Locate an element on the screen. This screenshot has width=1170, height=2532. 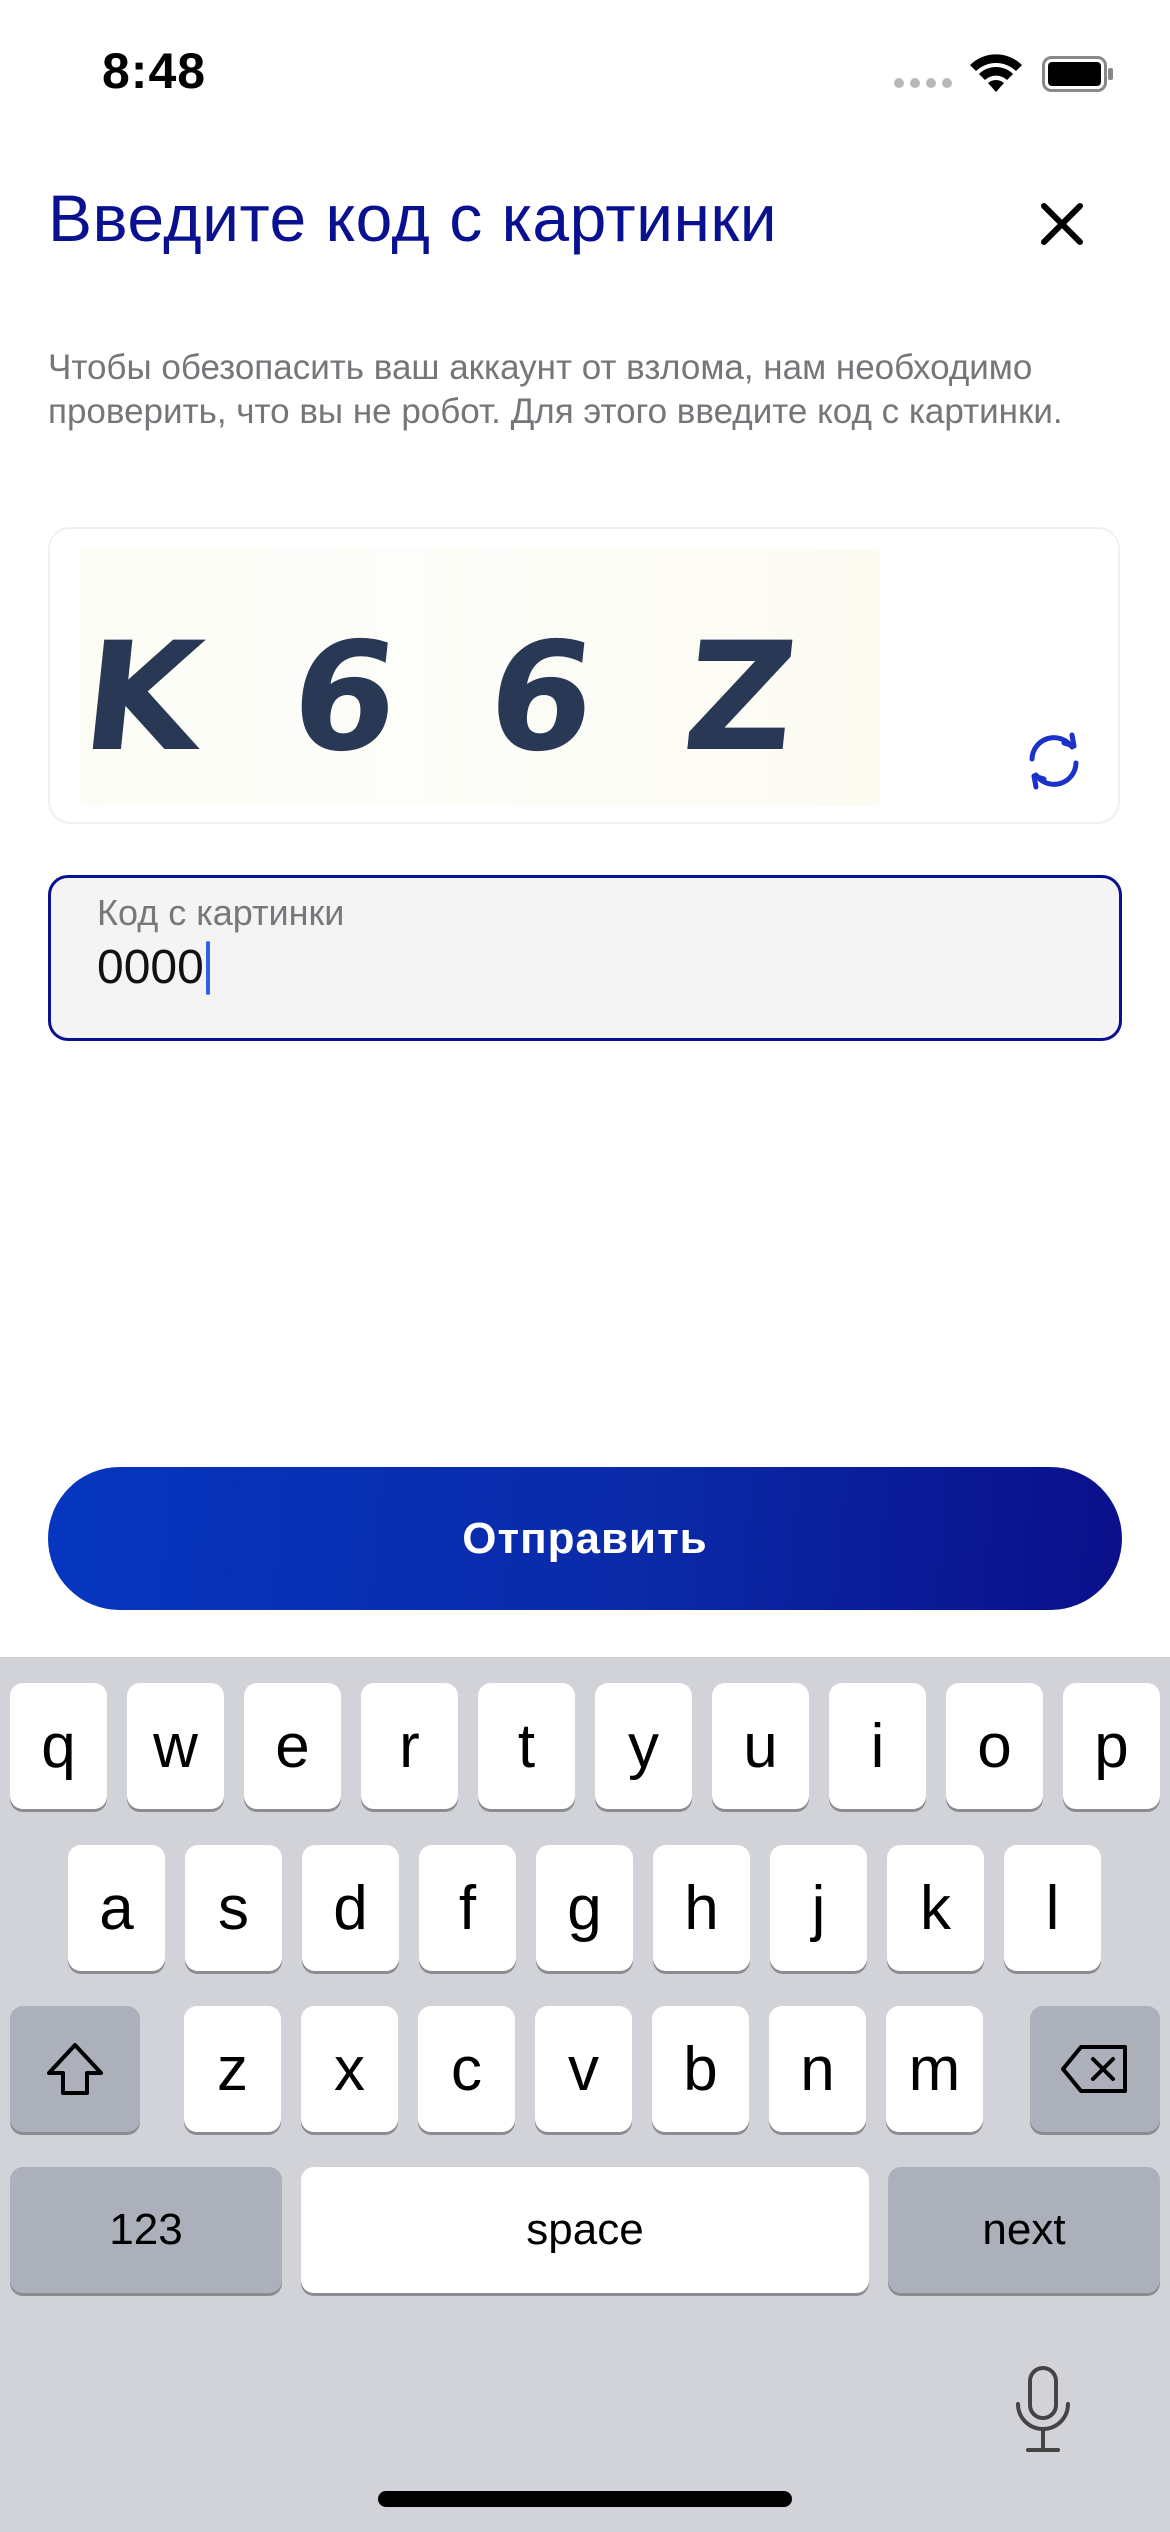
key-k: k is located at coordinates (935, 1908).